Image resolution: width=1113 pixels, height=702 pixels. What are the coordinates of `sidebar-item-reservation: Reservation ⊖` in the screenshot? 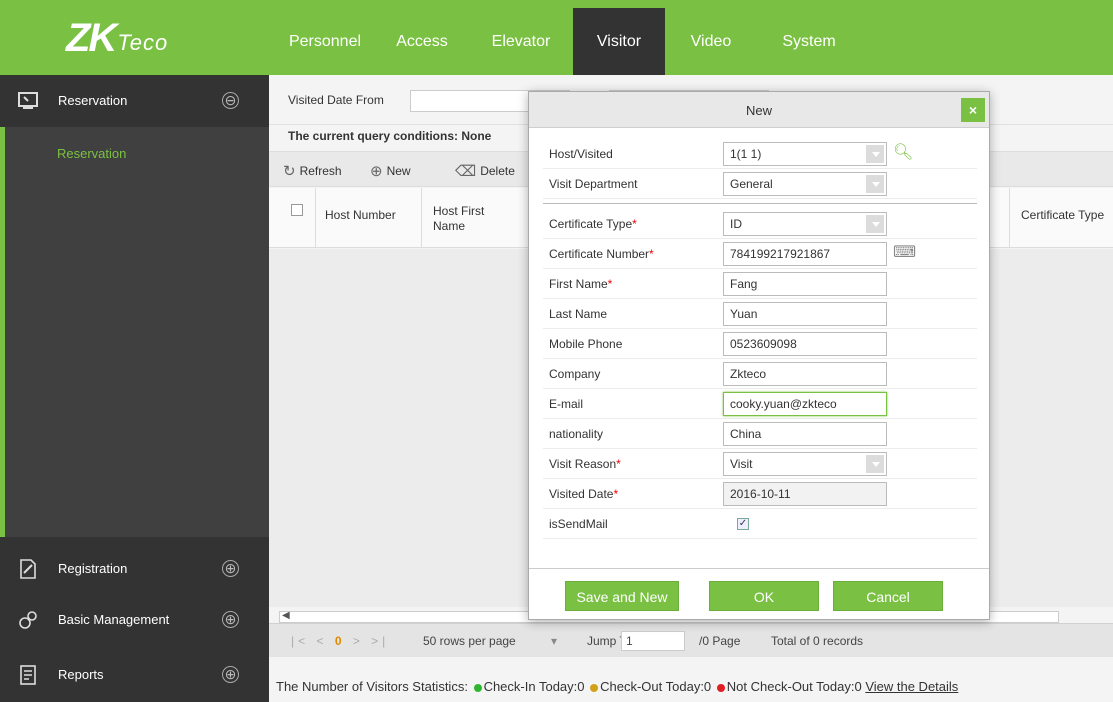 It's located at (134, 101).